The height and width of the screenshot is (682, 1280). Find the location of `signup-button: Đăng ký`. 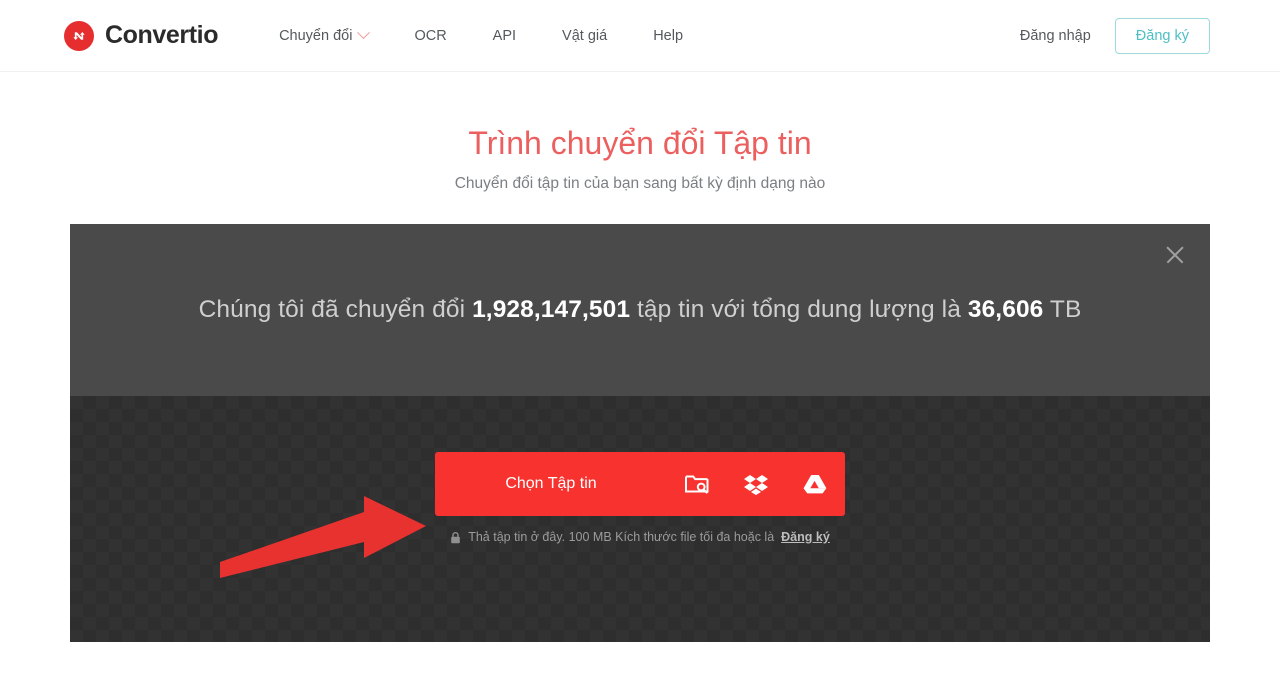

signup-button: Đăng ký is located at coordinates (1162, 36).